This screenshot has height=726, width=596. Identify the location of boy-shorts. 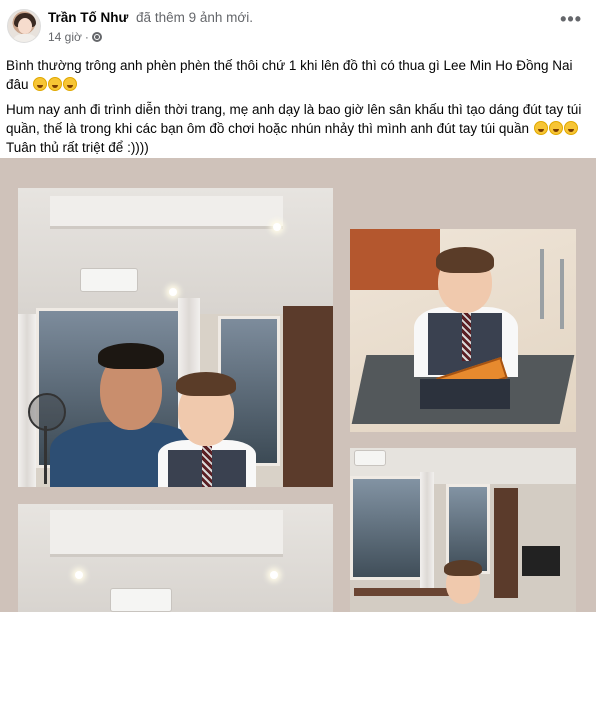
(465, 394).